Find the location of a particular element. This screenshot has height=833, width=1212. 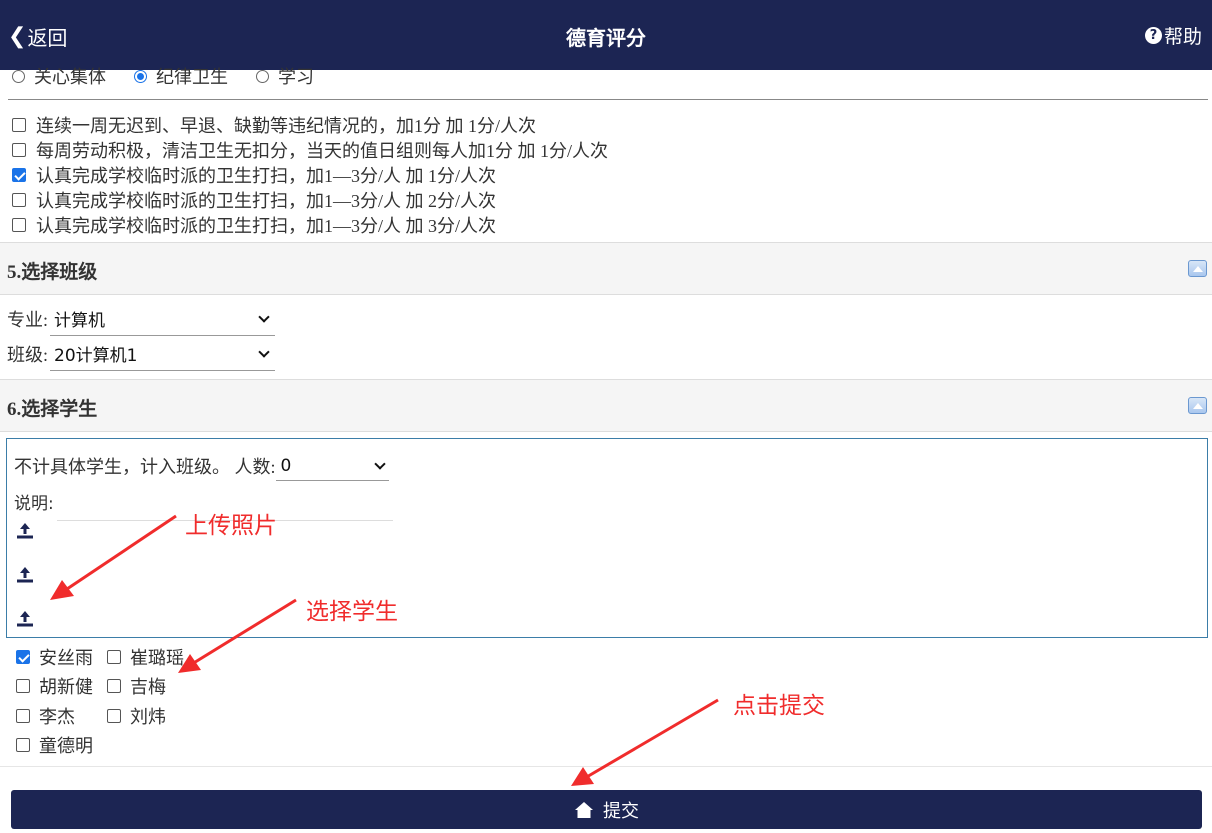

category-radio-group: 关心集体 纪律卫生 学习 is located at coordinates (177, 76).